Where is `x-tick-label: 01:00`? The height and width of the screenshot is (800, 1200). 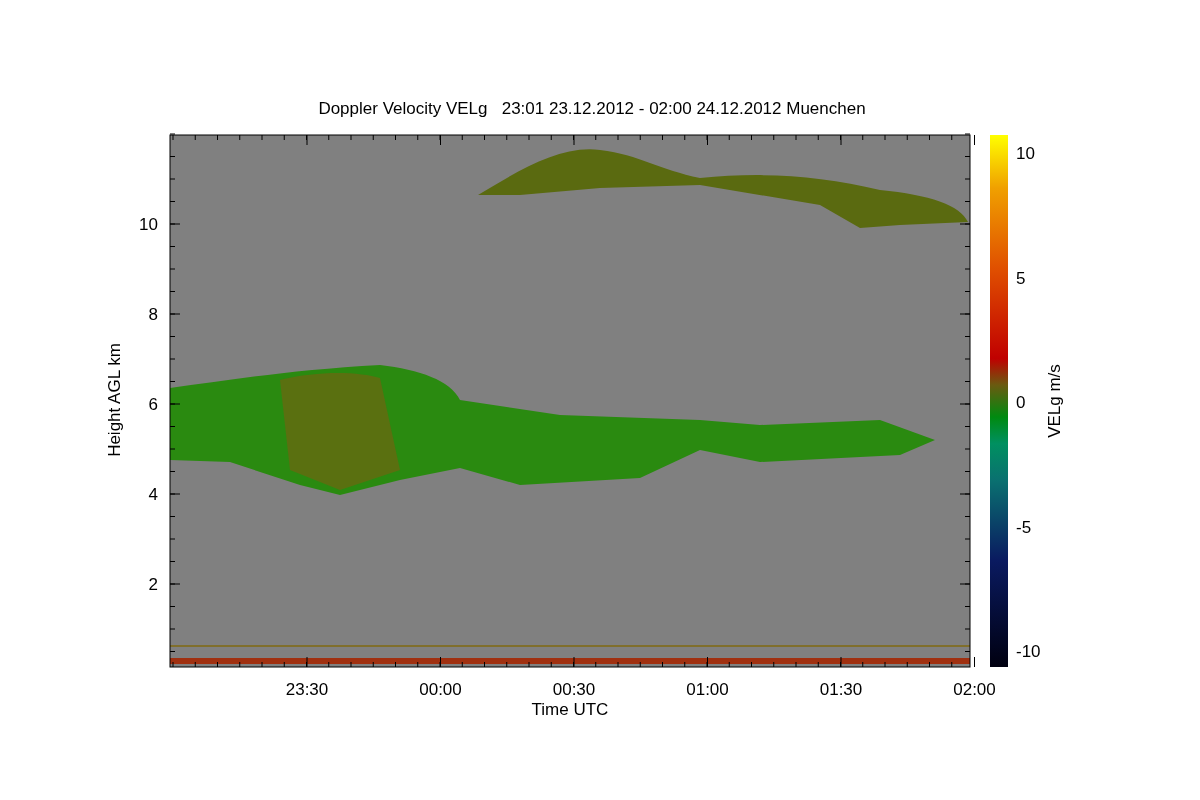
x-tick-label: 01:00 is located at coordinates (707, 689).